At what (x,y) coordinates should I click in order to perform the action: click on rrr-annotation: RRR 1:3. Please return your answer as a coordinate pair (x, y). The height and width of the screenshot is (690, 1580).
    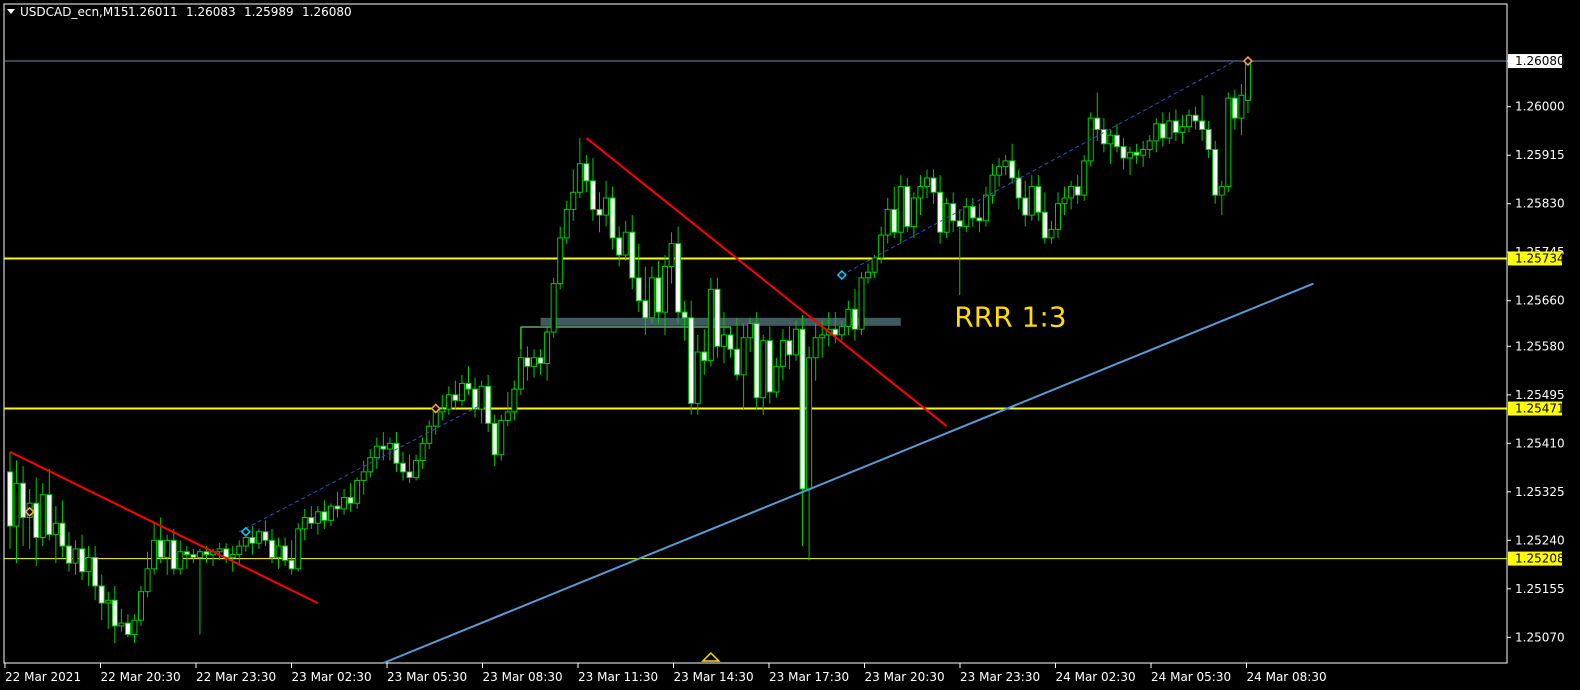
    Looking at the image, I should click on (1010, 316).